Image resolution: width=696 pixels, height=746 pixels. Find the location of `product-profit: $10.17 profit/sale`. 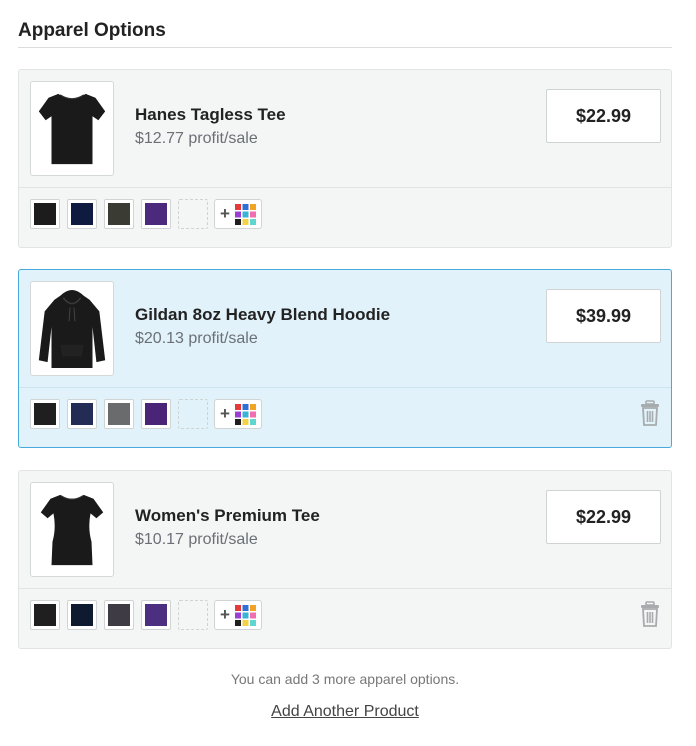

product-profit: $10.17 profit/sale is located at coordinates (196, 539).